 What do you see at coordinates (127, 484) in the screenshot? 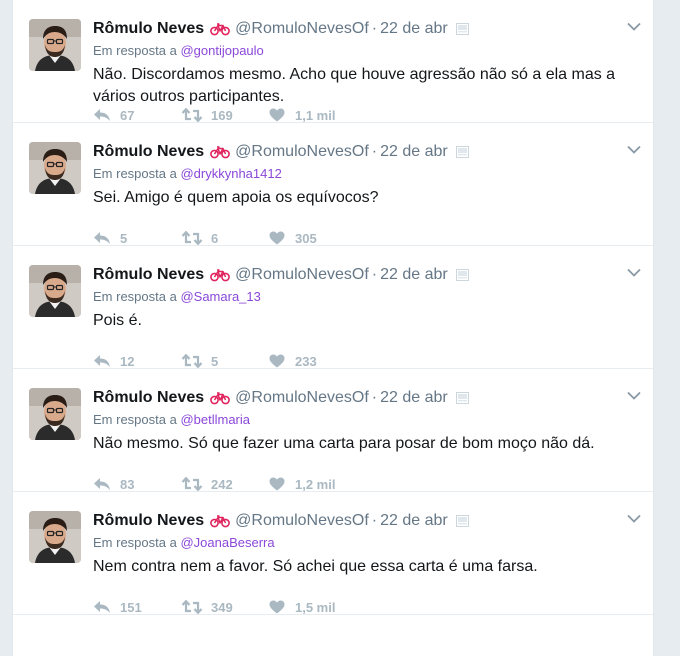
I see `reply-count: 83` at bounding box center [127, 484].